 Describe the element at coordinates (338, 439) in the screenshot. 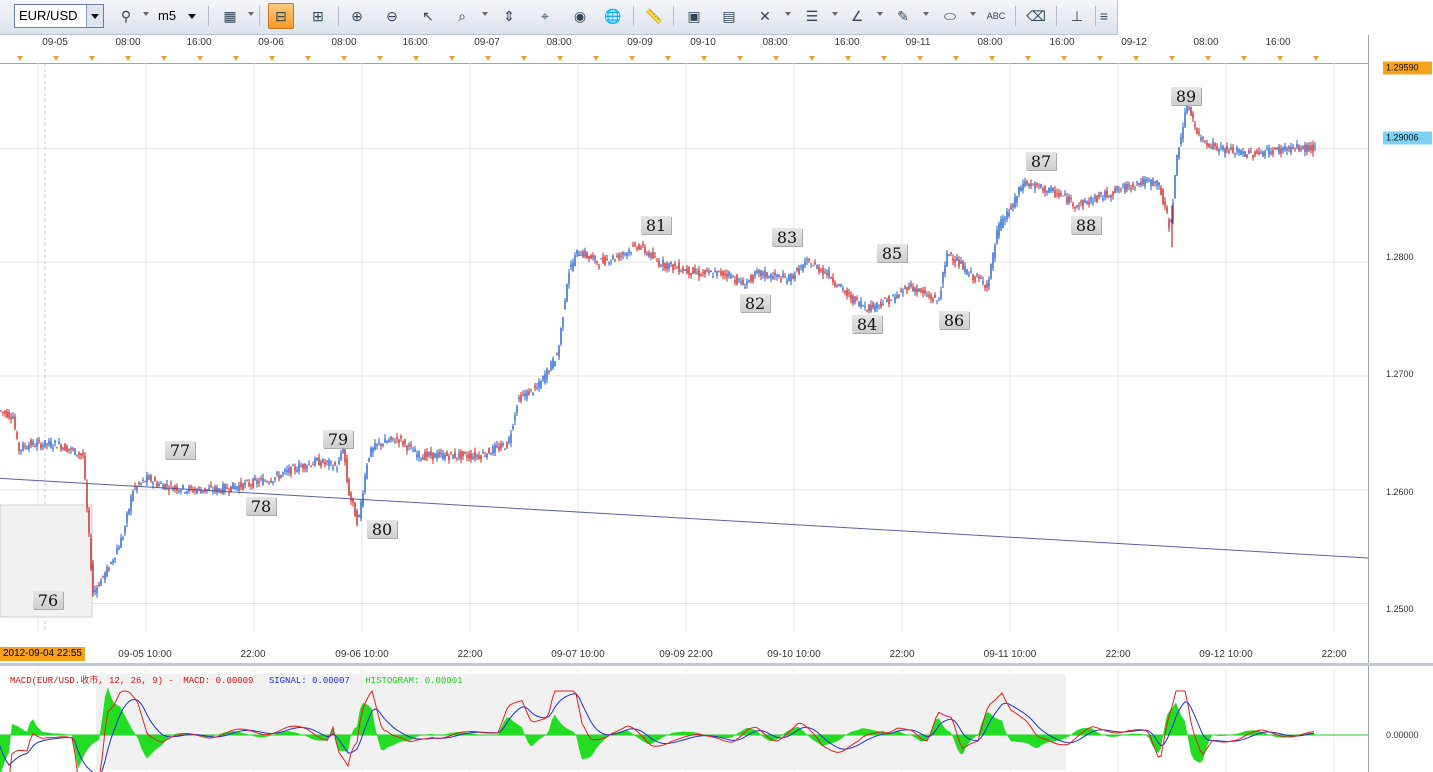

I see `wave-label-79: 79` at that location.